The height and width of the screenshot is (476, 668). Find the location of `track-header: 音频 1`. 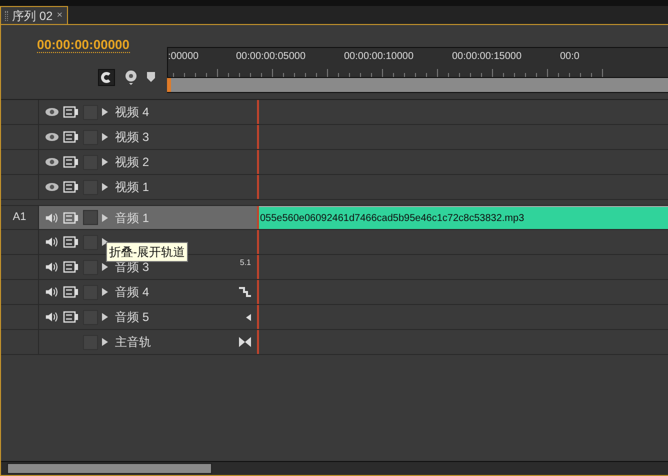

track-header: 音频 1 is located at coordinates (148, 217).